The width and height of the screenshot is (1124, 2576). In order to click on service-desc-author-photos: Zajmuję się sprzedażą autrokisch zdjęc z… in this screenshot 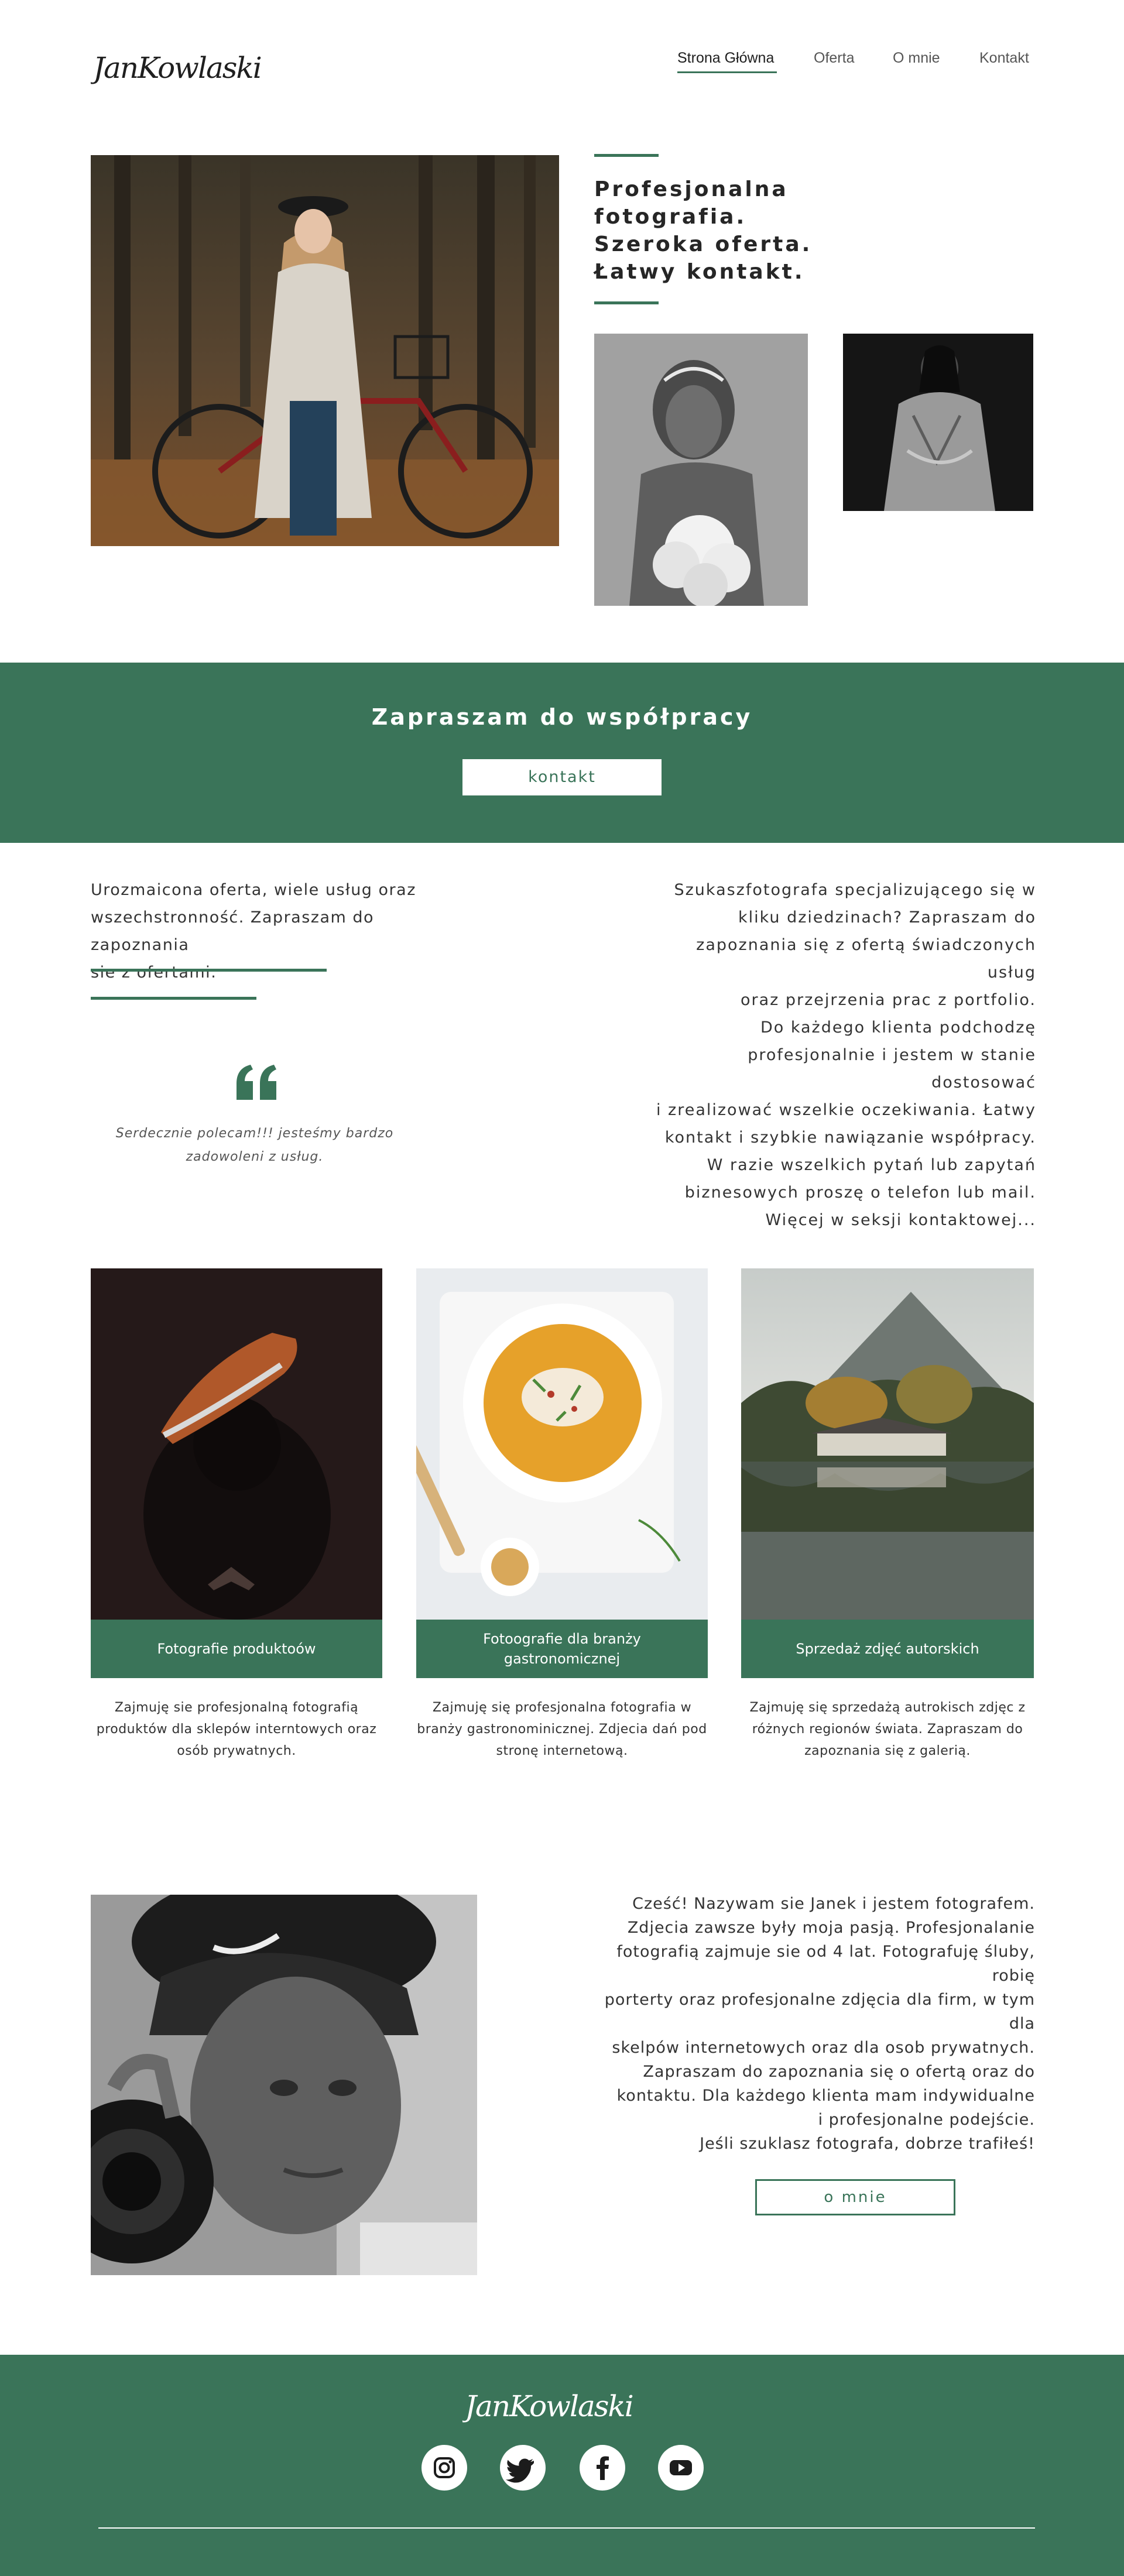, I will do `click(887, 1730)`.